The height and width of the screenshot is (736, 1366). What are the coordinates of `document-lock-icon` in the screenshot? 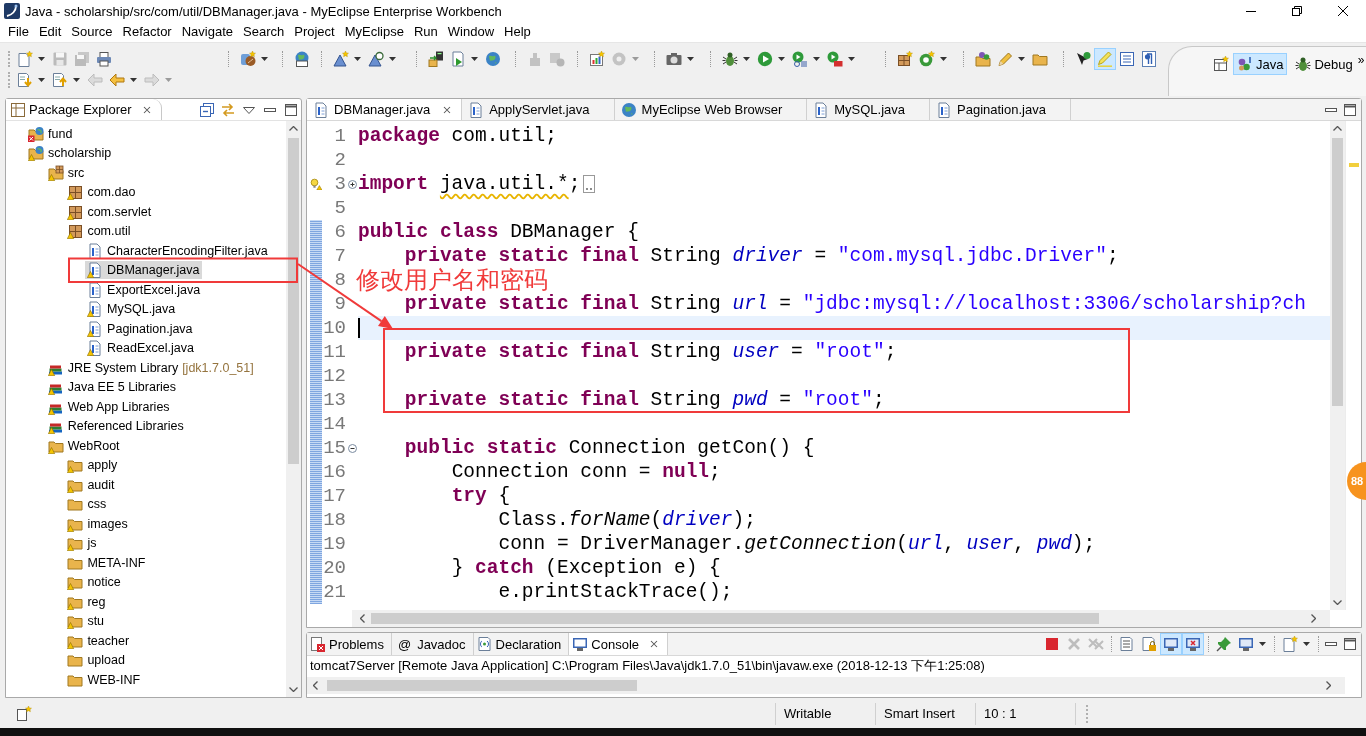 It's located at (1149, 644).